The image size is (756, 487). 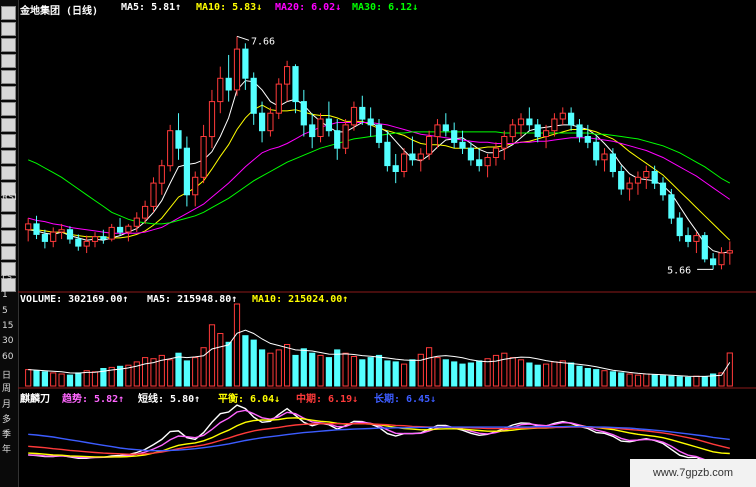 I want to click on toolbar-period-10: 多, so click(x=6, y=418).